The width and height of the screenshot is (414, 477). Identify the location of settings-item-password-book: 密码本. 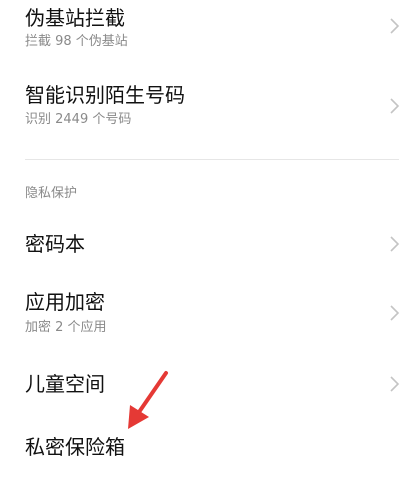
(207, 244).